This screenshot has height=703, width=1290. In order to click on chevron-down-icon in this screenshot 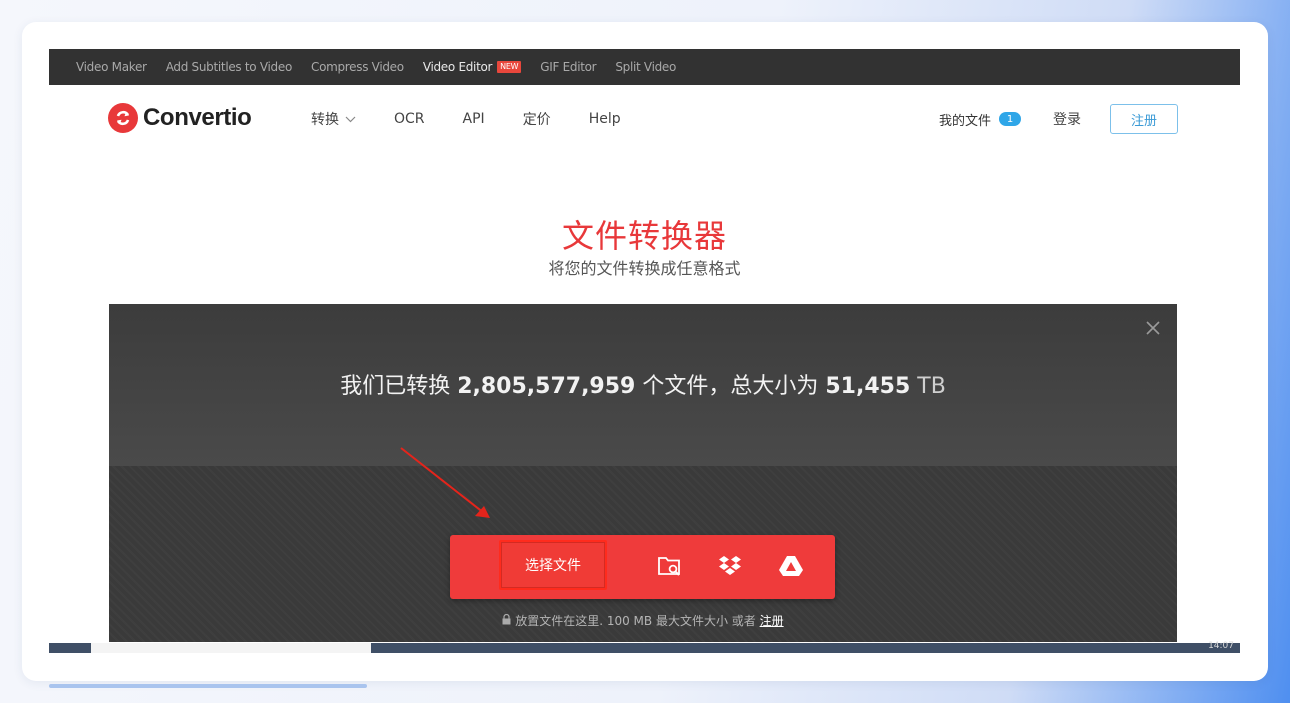, I will do `click(350, 119)`.